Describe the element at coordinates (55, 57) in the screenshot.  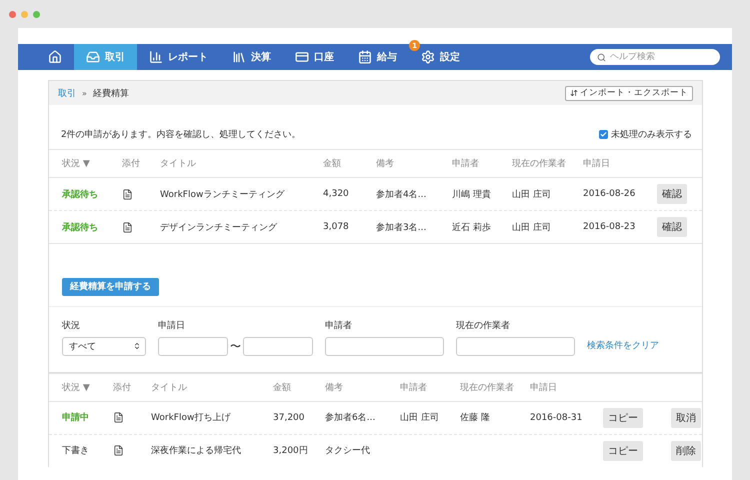
I see `home-icon` at that location.